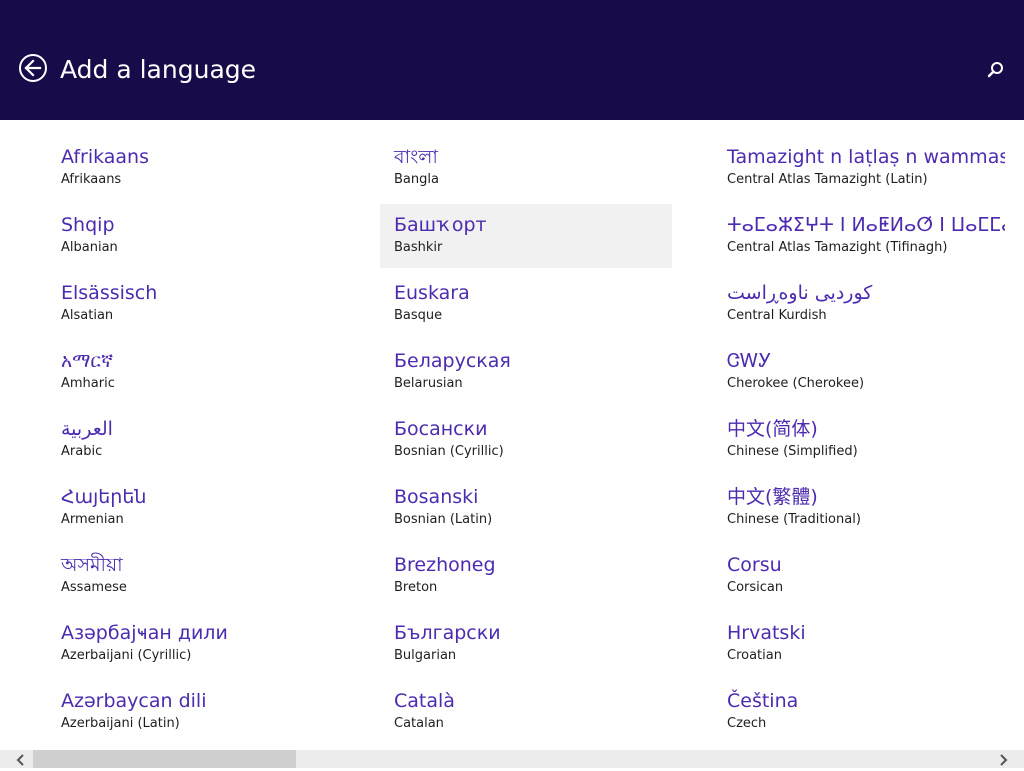  I want to click on language-english-name: Bosnian (Latin), so click(443, 519).